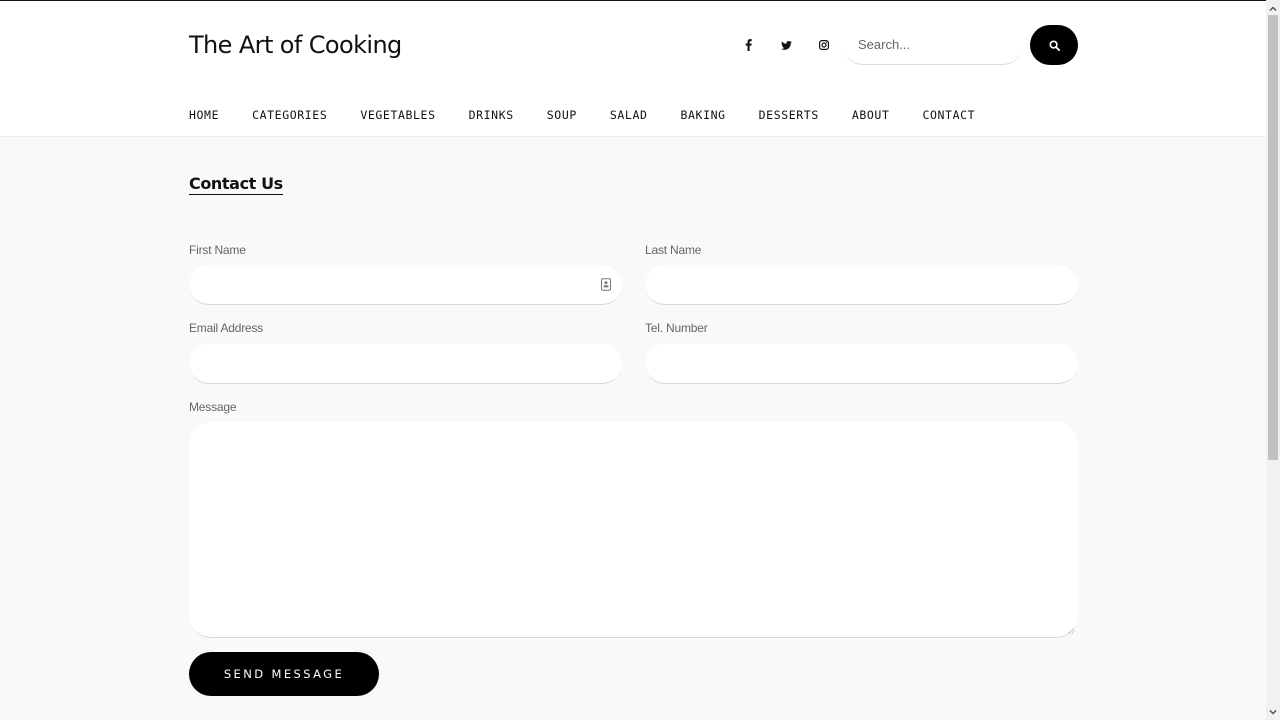 This screenshot has height=720, width=1280. I want to click on nav-contact: CONTACT, so click(948, 115).